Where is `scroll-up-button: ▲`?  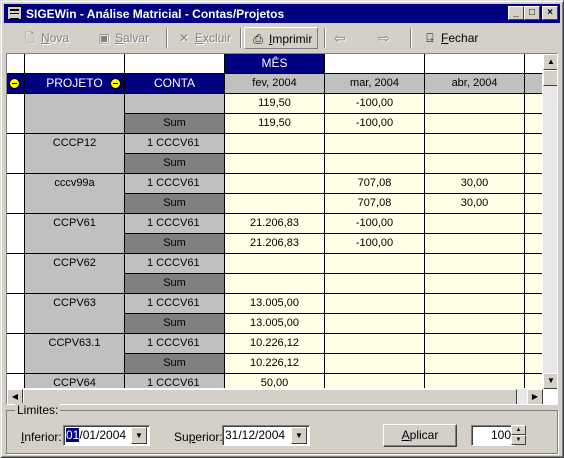
scroll-up-button: ▲ is located at coordinates (550, 62).